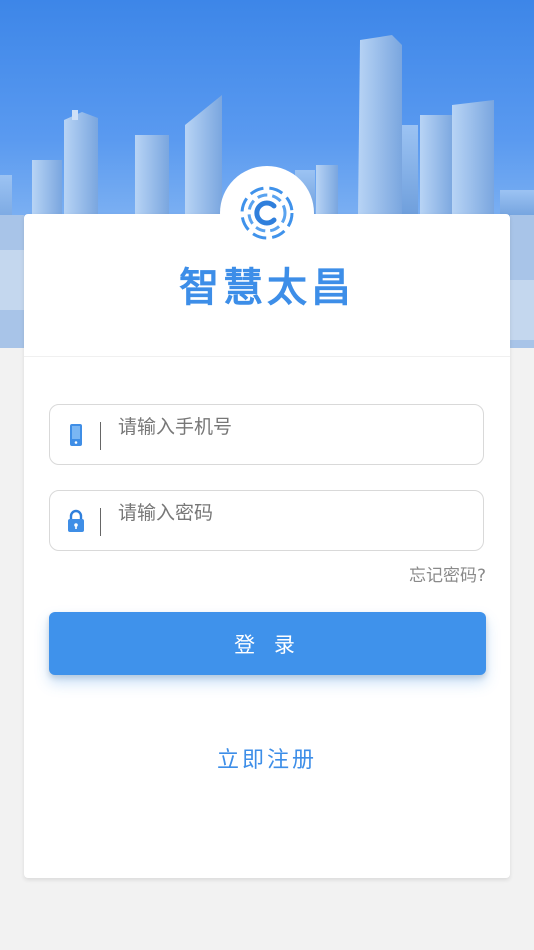  What do you see at coordinates (267, 288) in the screenshot?
I see `app-title: 智慧太昌` at bounding box center [267, 288].